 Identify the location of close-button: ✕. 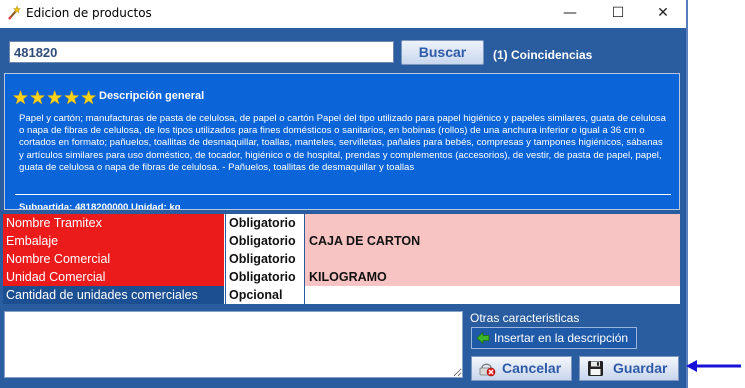
(663, 14).